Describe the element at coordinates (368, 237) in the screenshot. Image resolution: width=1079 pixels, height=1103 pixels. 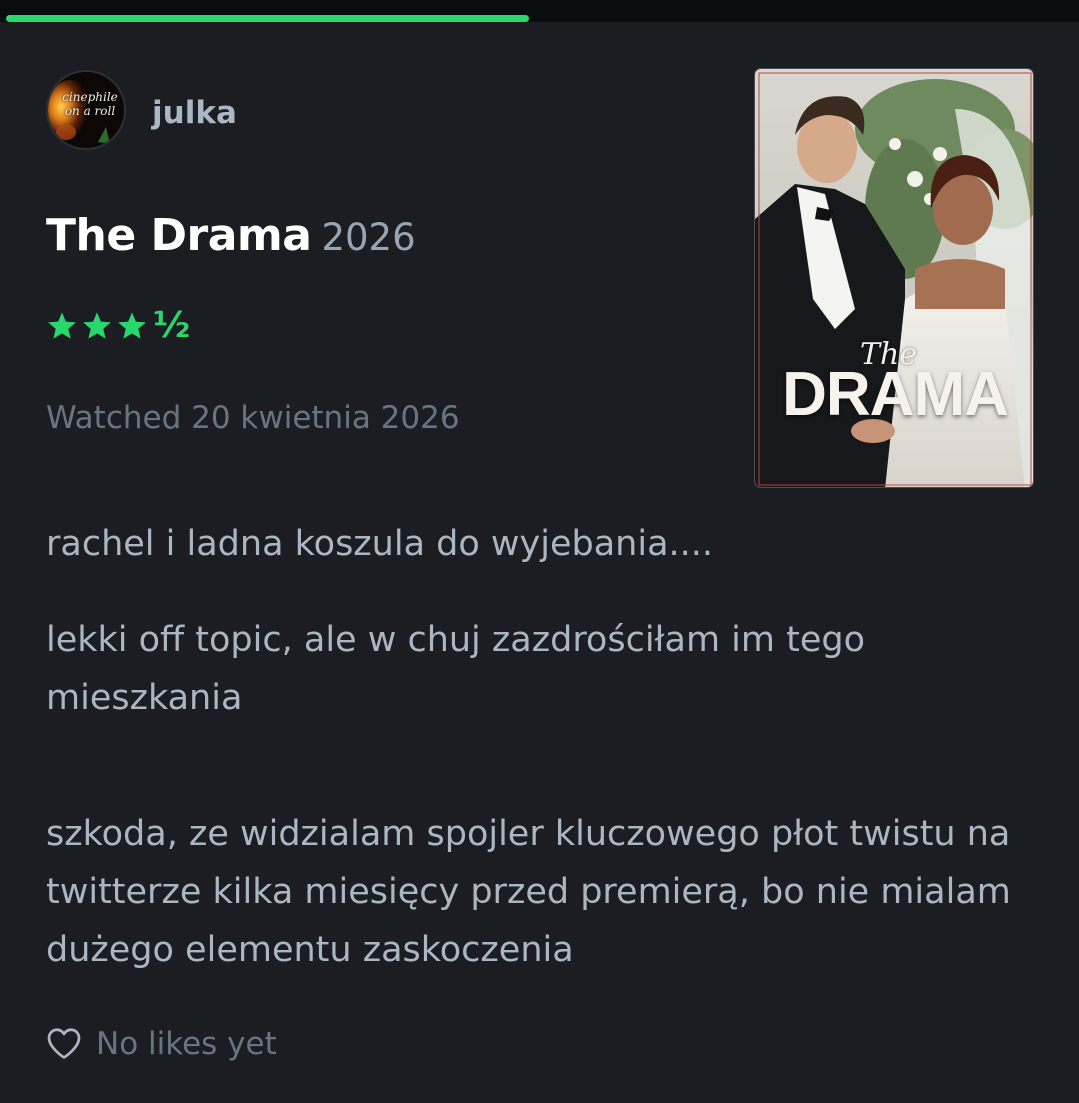
I see `film-year: 2026` at that location.